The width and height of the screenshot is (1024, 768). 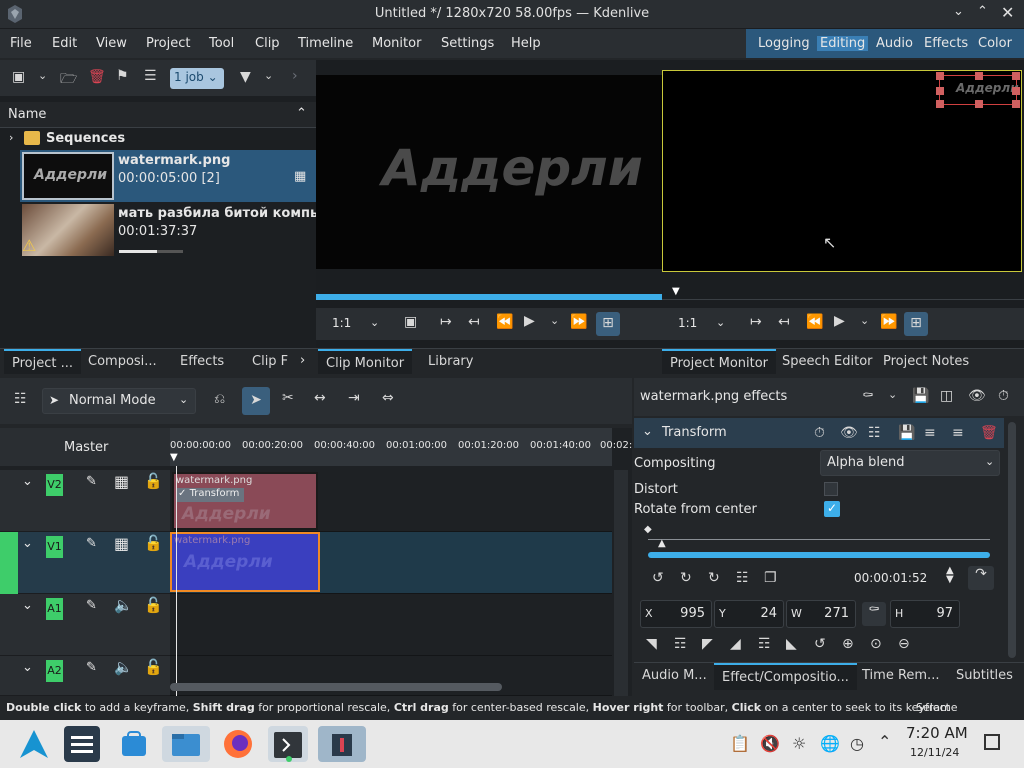 What do you see at coordinates (890, 578) in the screenshot?
I see `keyframe-timecode: 00:00:01:52` at bounding box center [890, 578].